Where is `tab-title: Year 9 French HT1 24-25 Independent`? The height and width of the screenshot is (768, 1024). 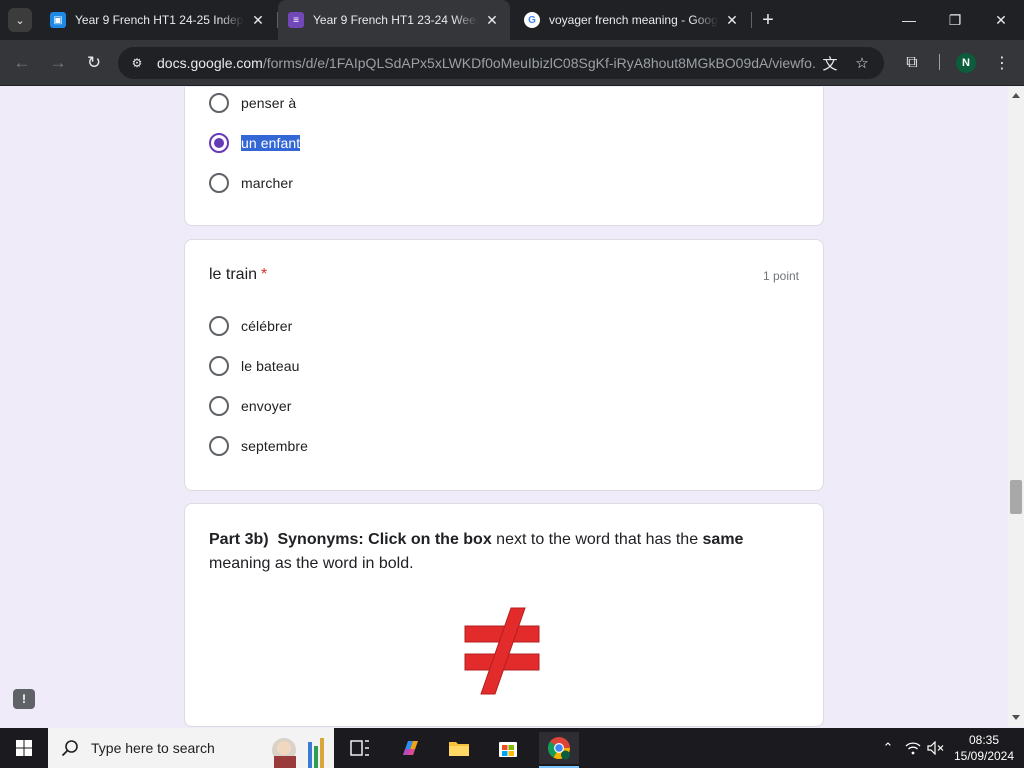 tab-title: Year 9 French HT1 24-25 Independent is located at coordinates (159, 20).